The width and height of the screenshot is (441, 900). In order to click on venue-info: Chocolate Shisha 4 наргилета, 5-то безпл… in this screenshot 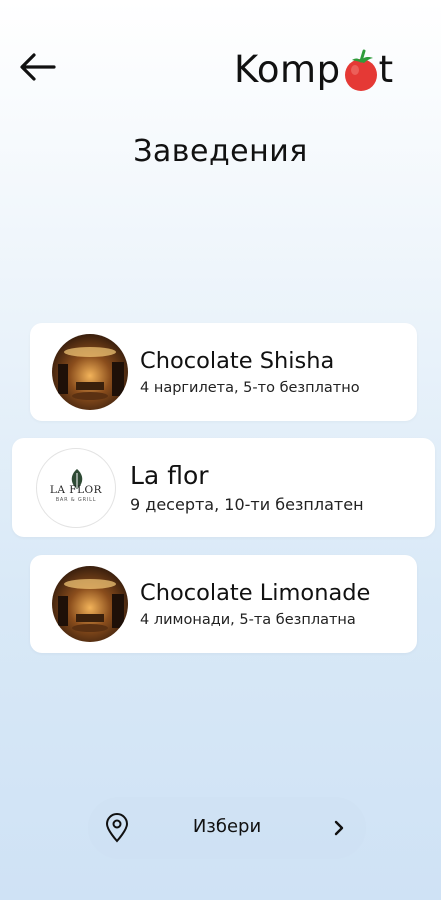, I will do `click(250, 372)`.